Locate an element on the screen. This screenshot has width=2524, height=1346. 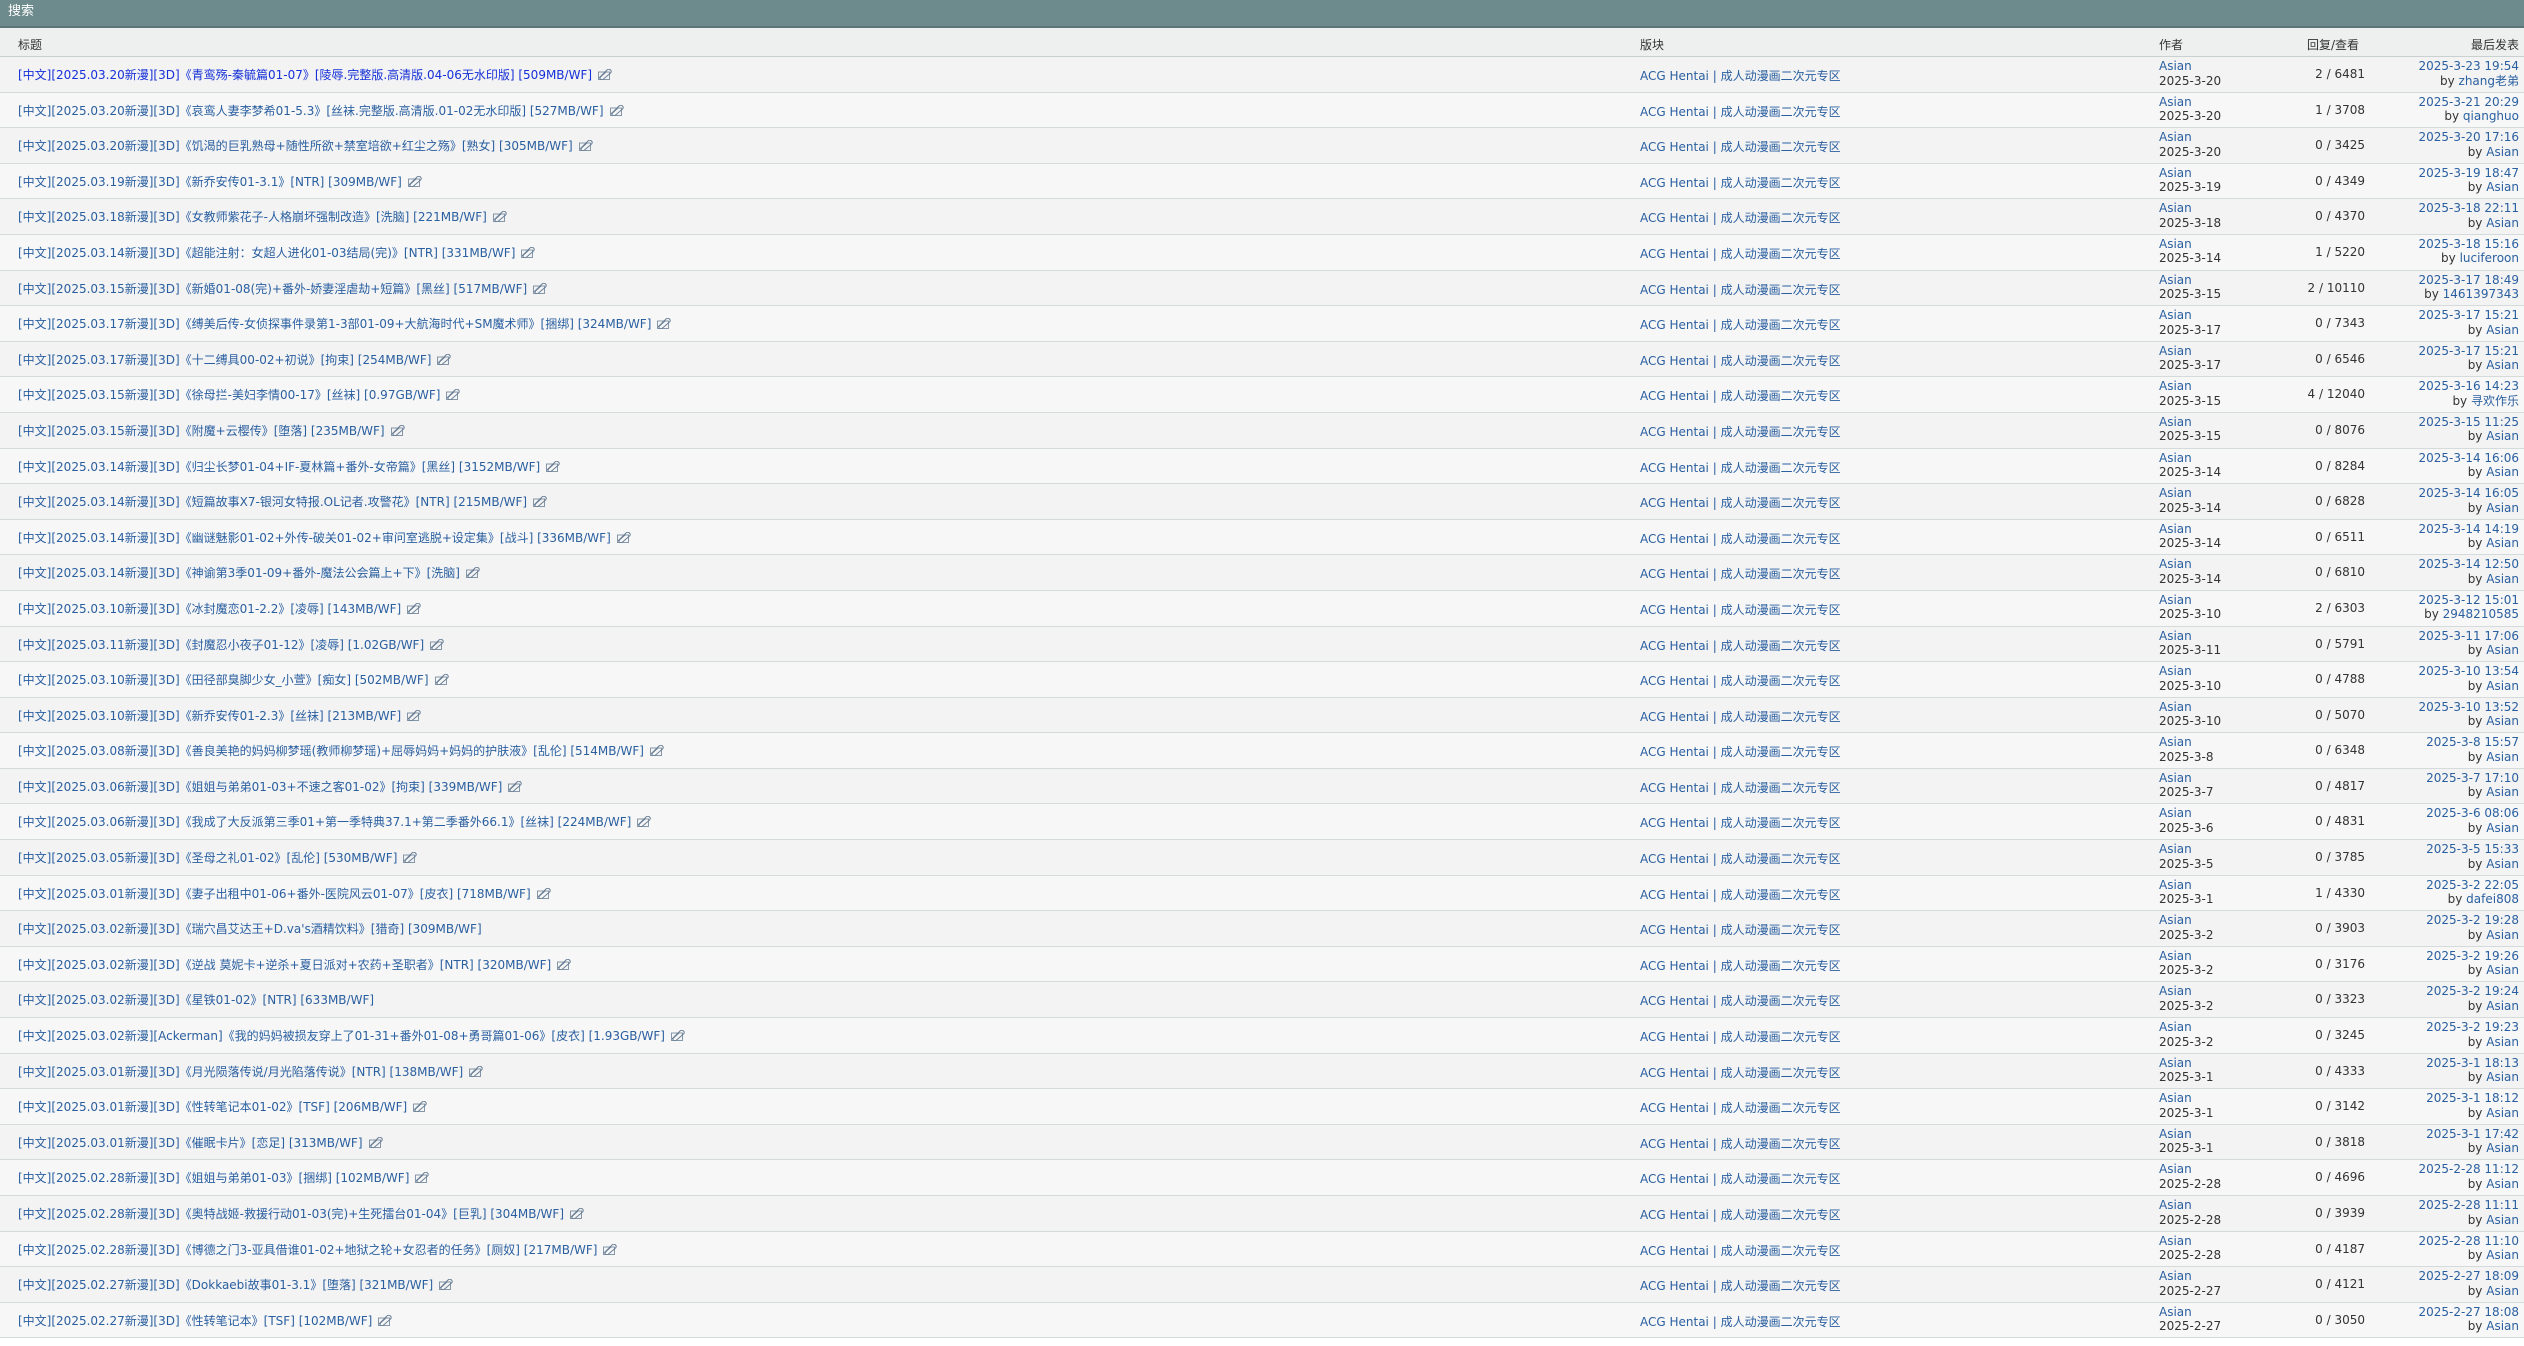
last-post-link: 2025-3-23 19:54 is located at coordinates (2469, 66).